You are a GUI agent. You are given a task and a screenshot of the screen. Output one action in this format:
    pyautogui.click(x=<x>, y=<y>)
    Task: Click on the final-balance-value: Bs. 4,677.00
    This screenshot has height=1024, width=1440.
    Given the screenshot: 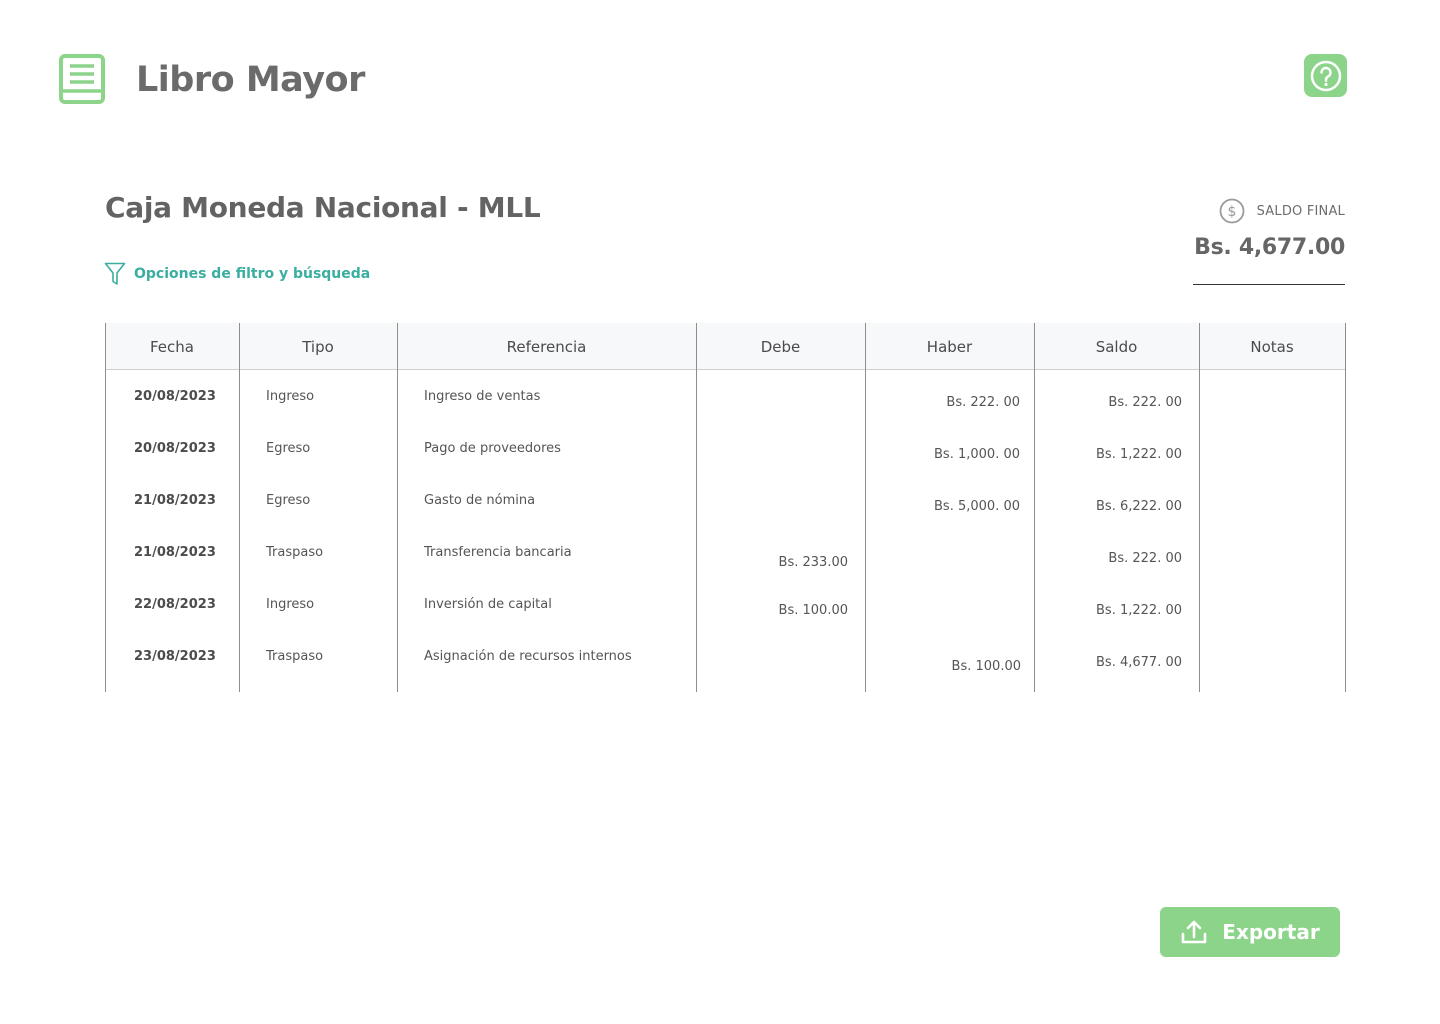 What is the action you would take?
    pyautogui.click(x=1269, y=247)
    